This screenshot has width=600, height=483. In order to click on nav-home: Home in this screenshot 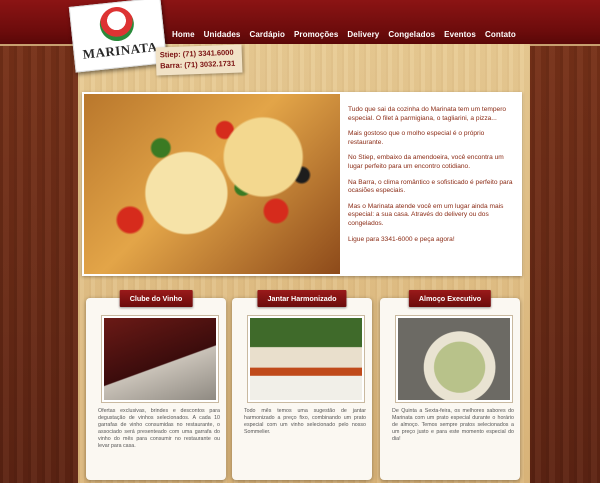, I will do `click(183, 34)`.